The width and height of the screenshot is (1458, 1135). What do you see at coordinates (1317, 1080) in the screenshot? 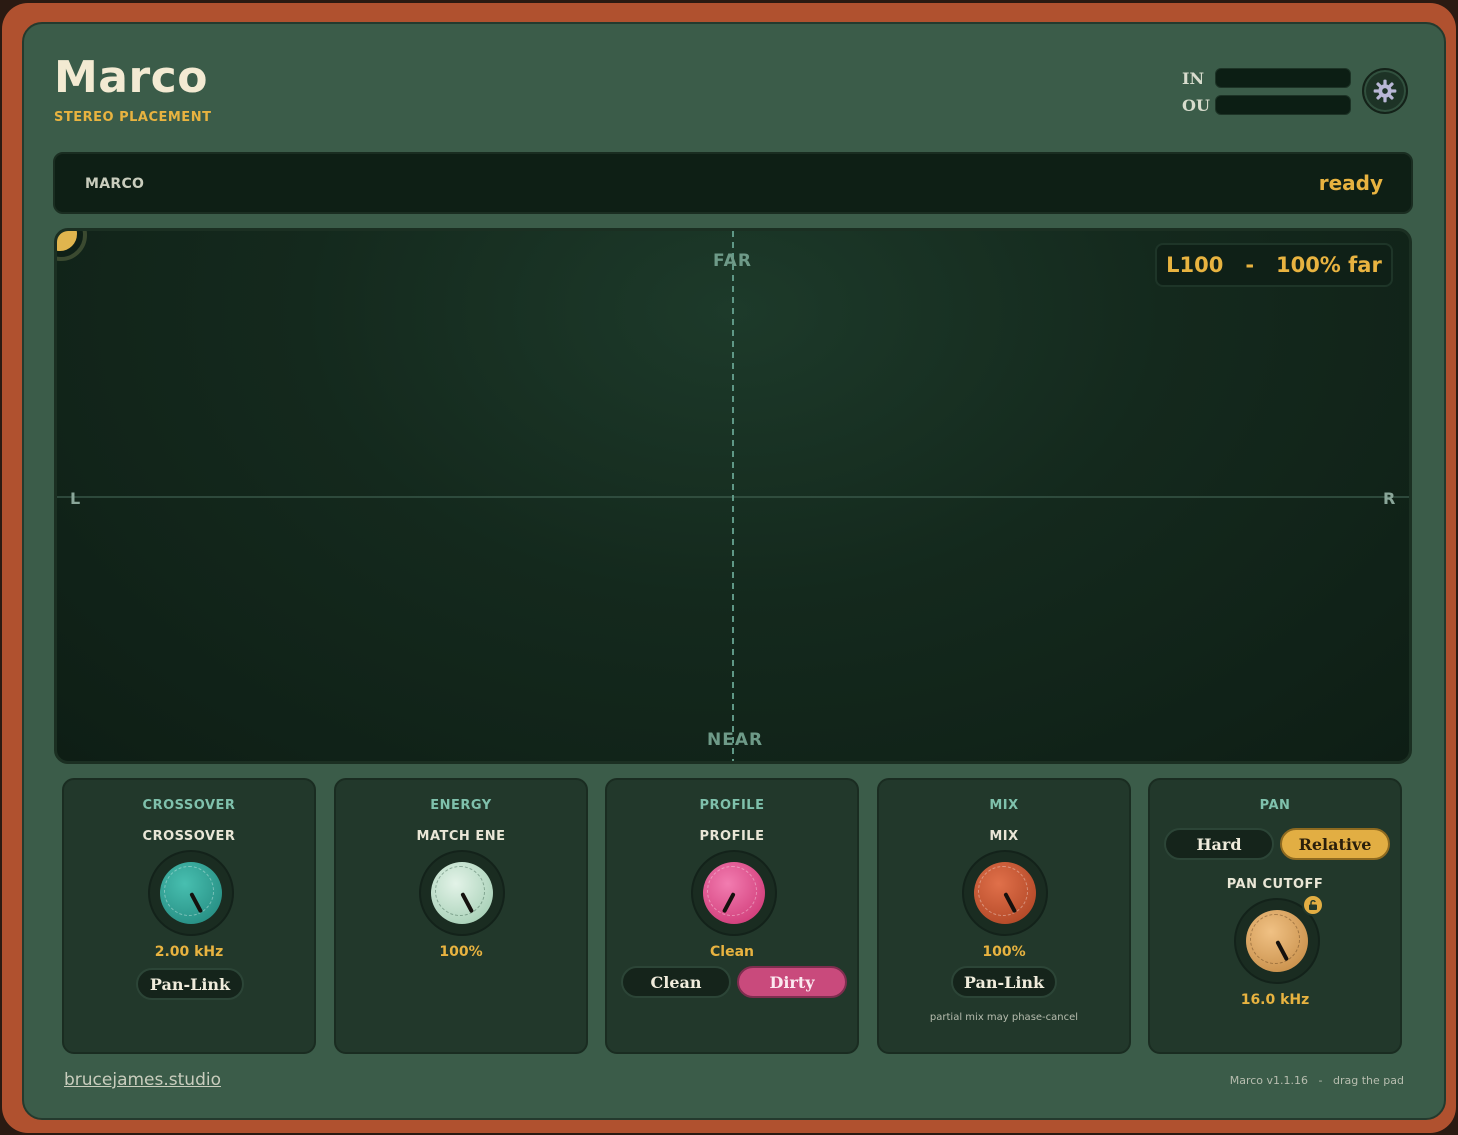
I see `footer-info: Marco v1.1.16 - drag the pad` at bounding box center [1317, 1080].